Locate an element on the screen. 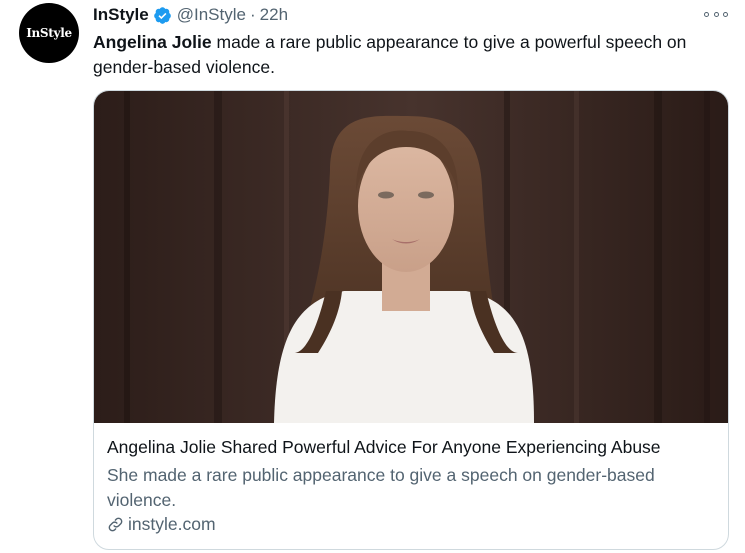 This screenshot has width=745, height=553. card-domain-text: instyle.com is located at coordinates (172, 524).